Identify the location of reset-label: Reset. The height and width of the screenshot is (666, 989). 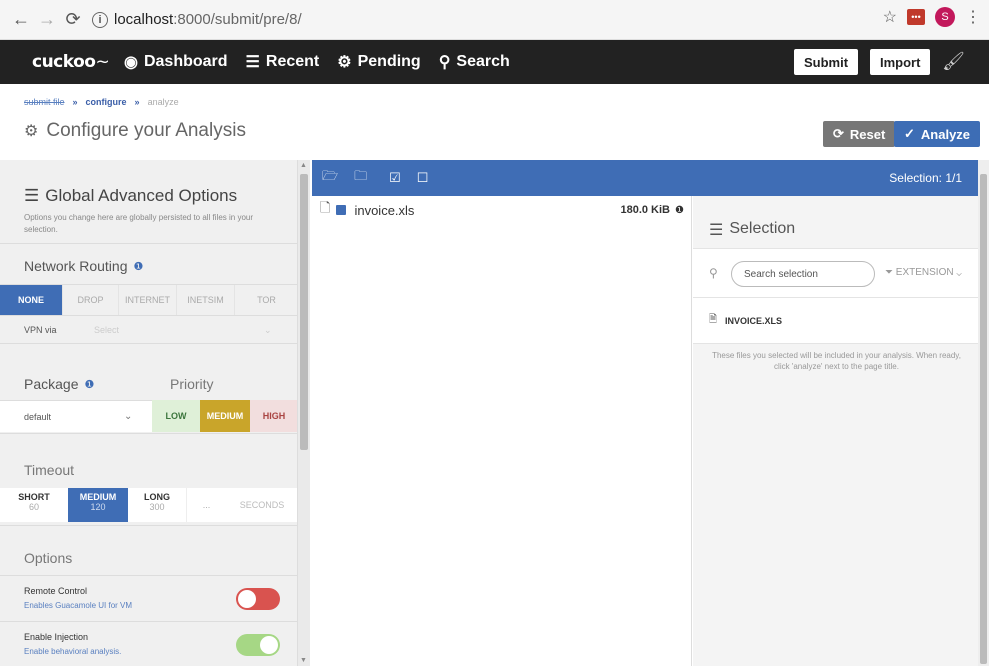
(867, 134).